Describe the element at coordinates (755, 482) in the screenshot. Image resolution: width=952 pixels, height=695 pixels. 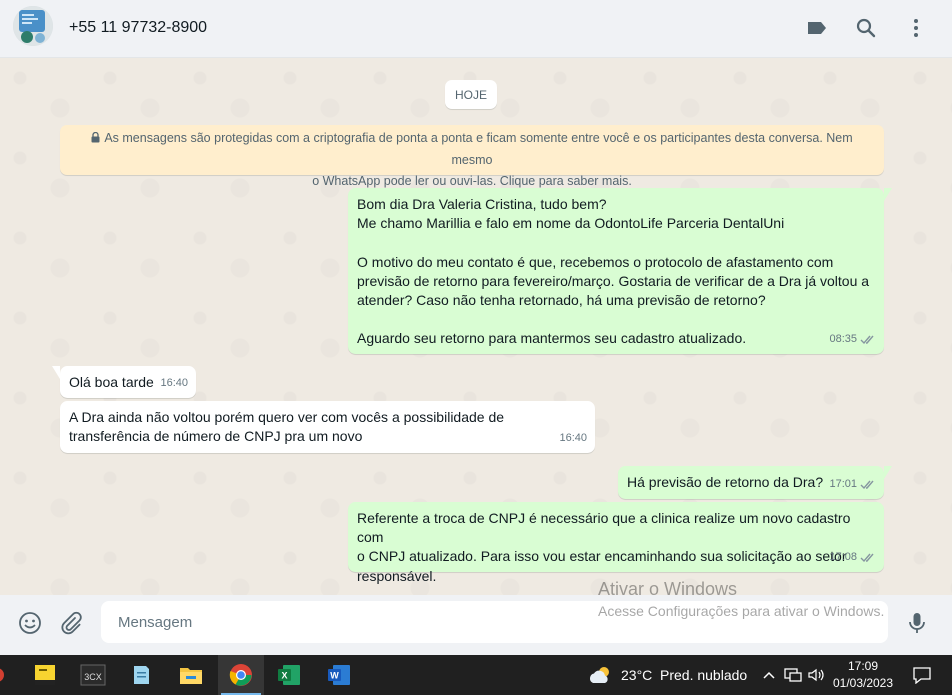
I see `message-bubble-outgoing: Há previsão de retorno da Dra? 17:01` at that location.